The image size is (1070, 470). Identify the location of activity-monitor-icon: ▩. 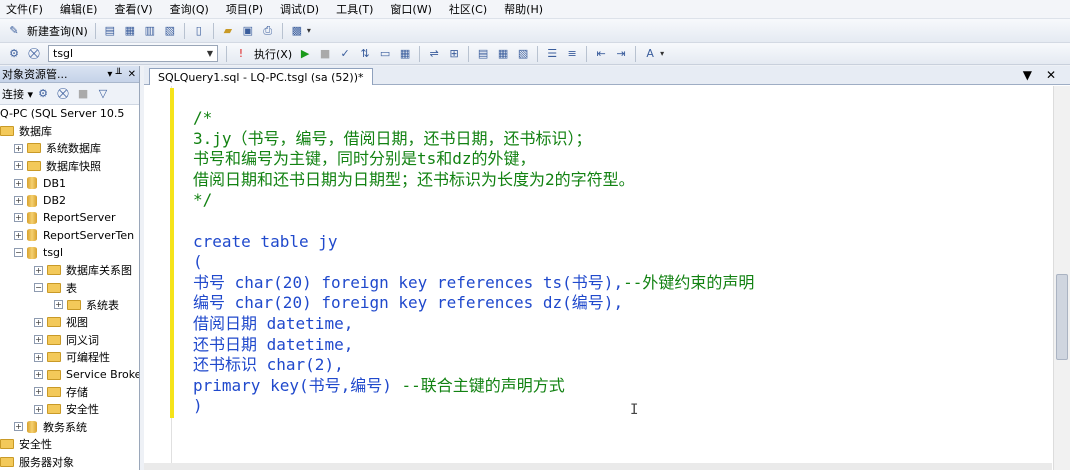
(297, 31).